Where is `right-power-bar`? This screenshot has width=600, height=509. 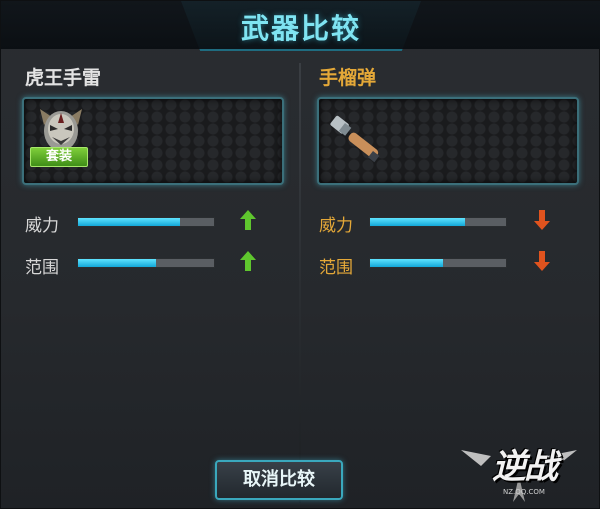 right-power-bar is located at coordinates (438, 222).